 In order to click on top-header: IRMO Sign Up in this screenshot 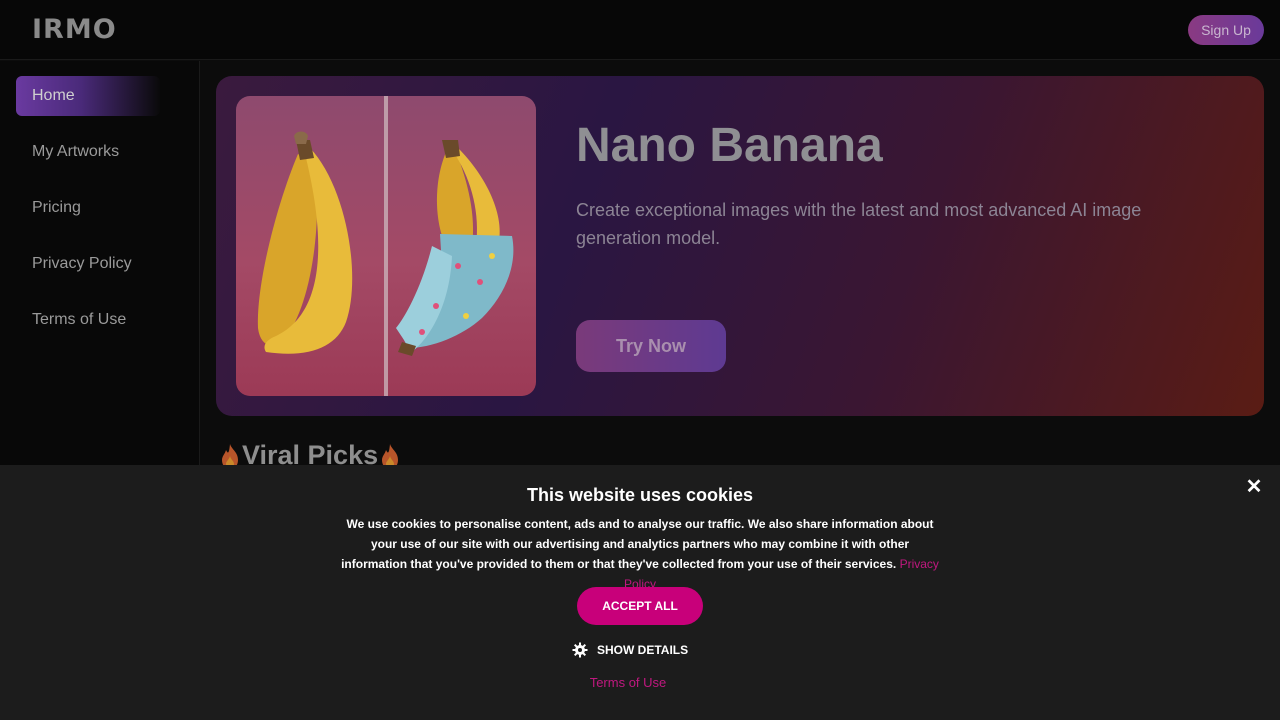, I will do `click(640, 30)`.